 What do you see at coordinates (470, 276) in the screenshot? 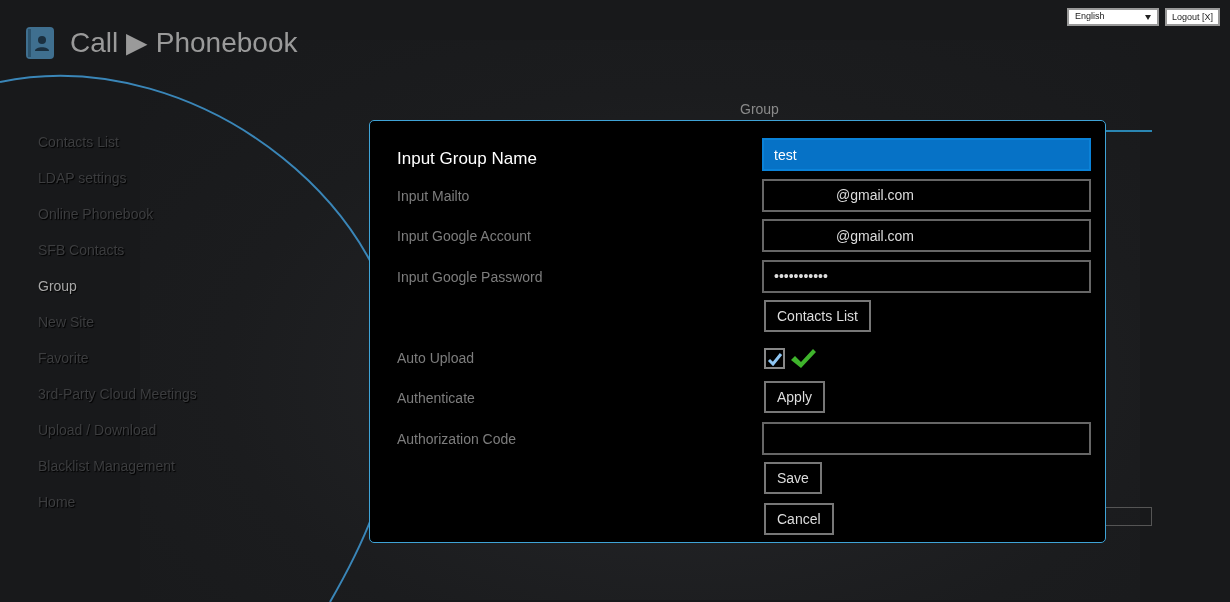
I see `field-label: Input Google Password` at bounding box center [470, 276].